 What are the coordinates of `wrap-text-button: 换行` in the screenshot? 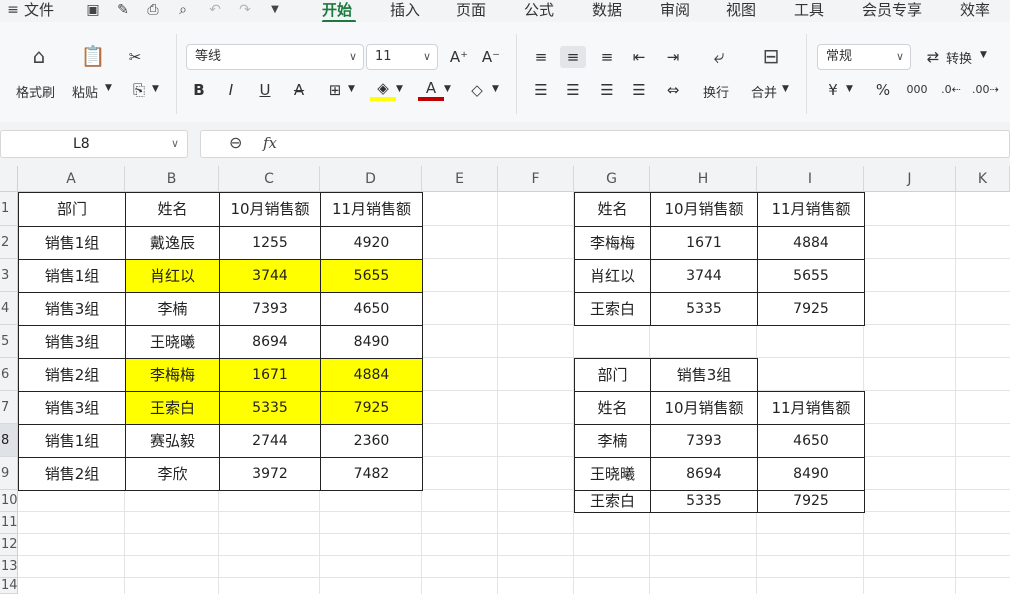 It's located at (716, 91).